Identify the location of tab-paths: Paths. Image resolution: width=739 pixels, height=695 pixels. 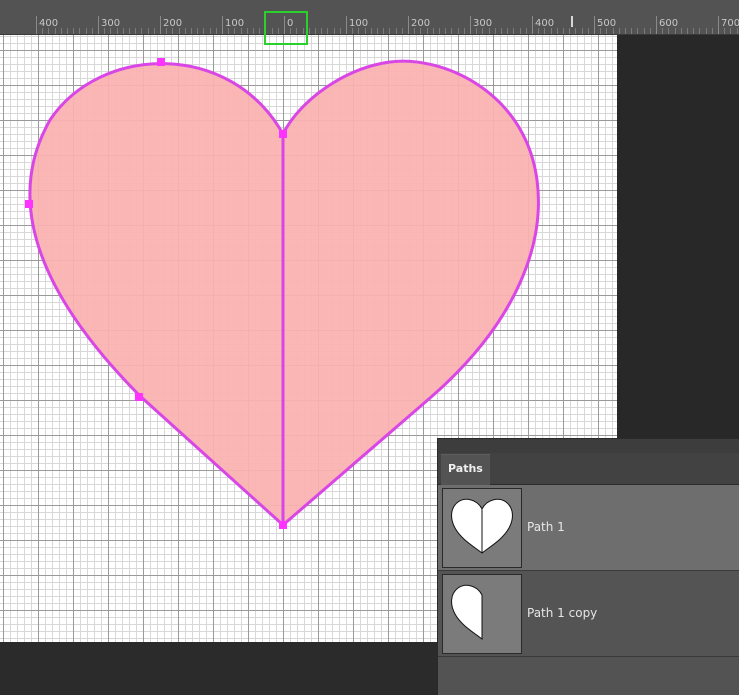
(465, 469).